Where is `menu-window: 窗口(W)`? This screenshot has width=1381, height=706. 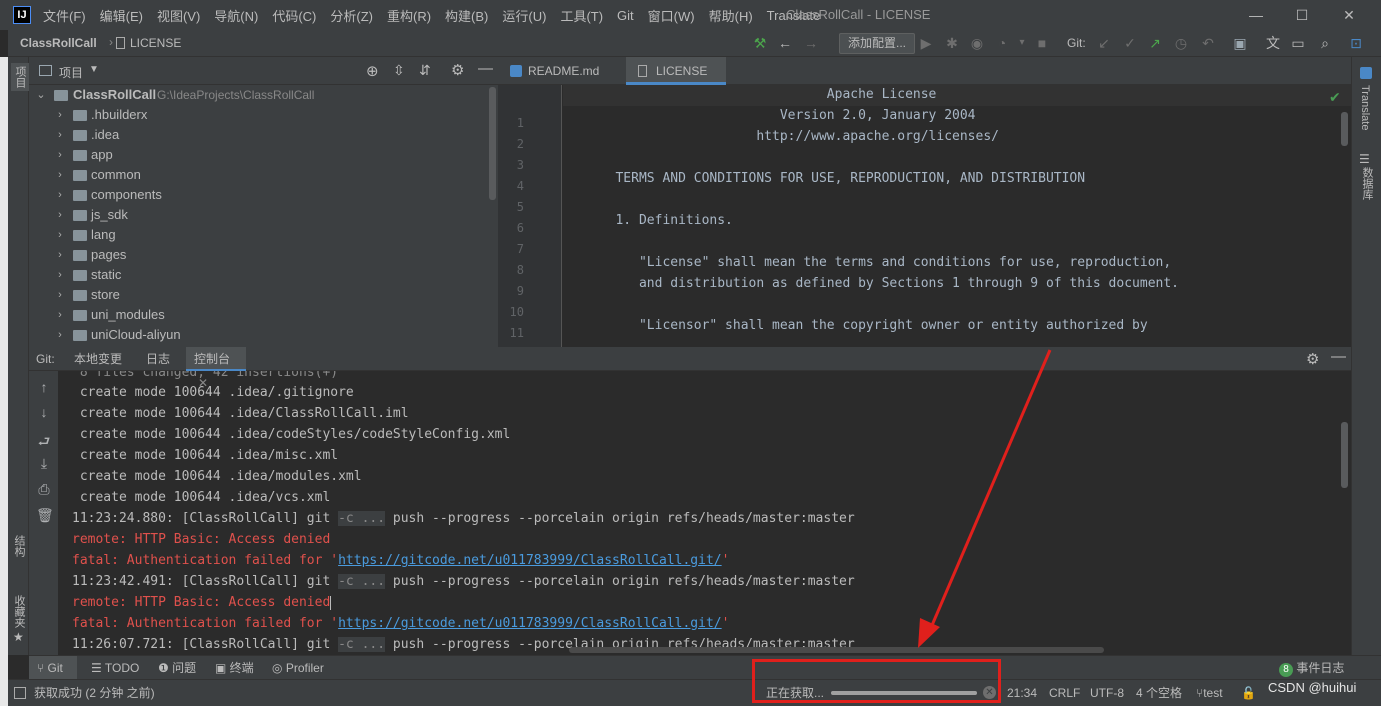
menu-window: 窗口(W) is located at coordinates (671, 15).